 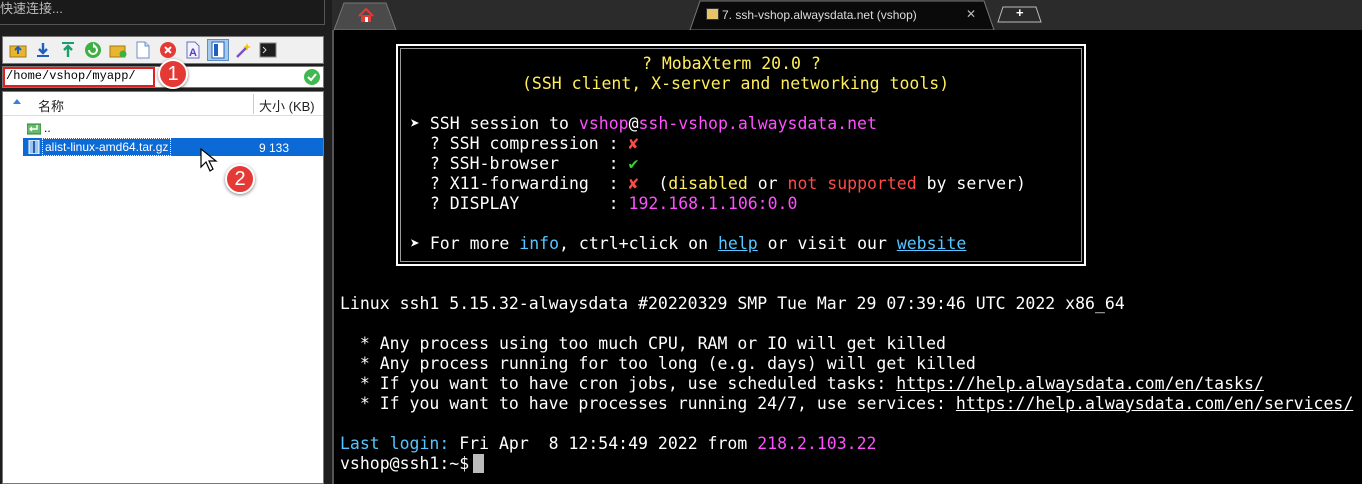 I want to click on file-list-header: 名称 大小 (KB), so click(x=163, y=104).